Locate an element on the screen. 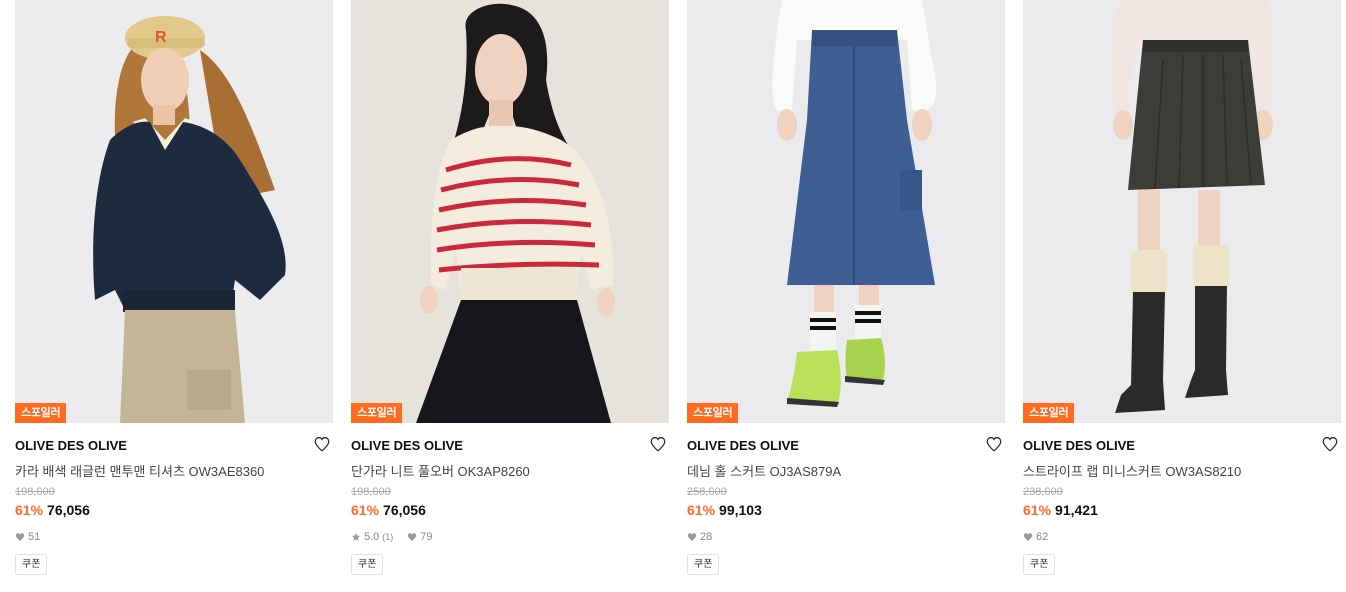 The width and height of the screenshot is (1346, 592). product-meta: 28 is located at coordinates (699, 537).